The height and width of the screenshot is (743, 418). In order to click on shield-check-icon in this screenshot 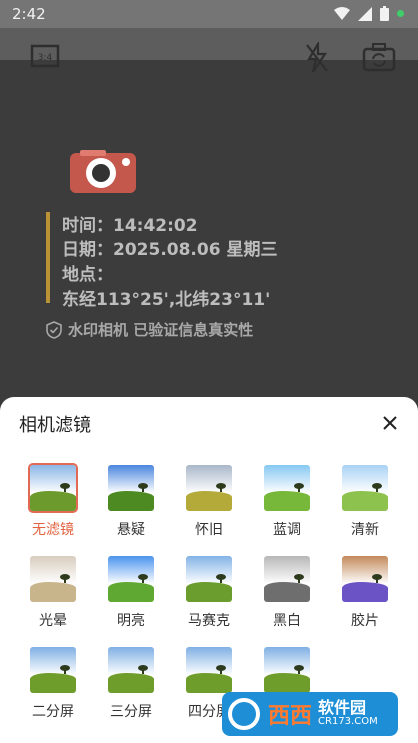, I will do `click(54, 329)`.